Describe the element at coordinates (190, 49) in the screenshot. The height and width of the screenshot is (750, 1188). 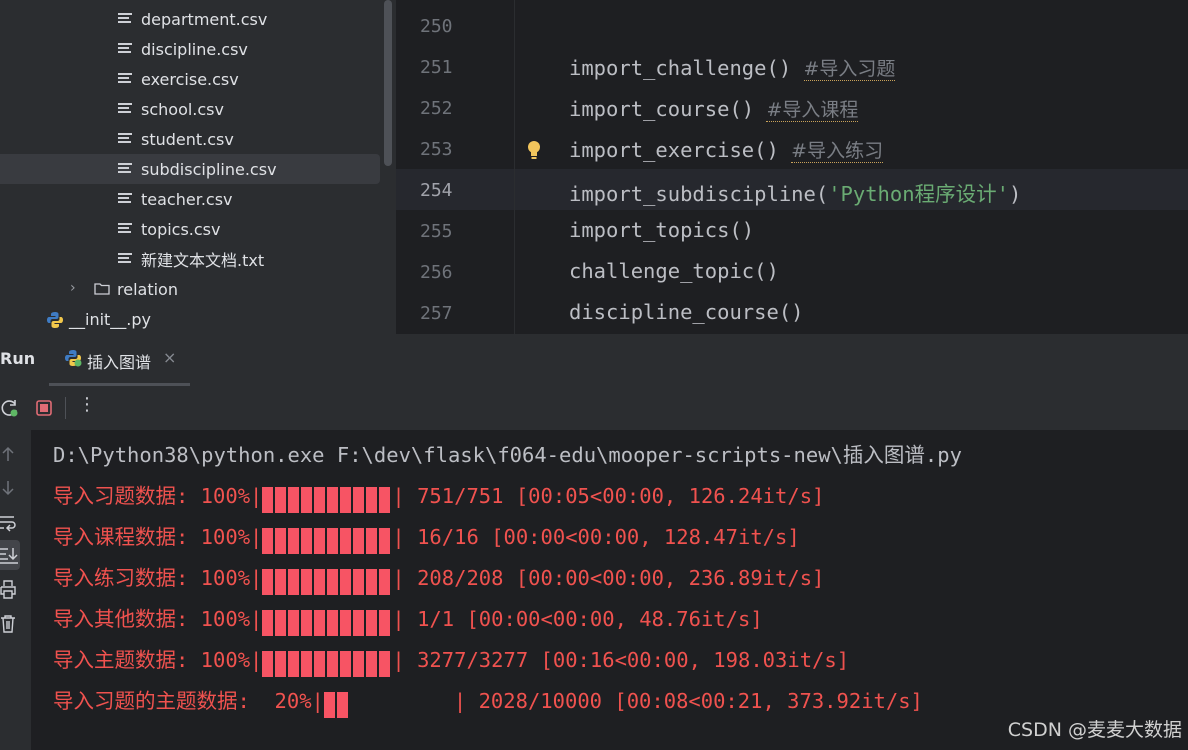
I see `tree-file-row: discipline.csv` at that location.